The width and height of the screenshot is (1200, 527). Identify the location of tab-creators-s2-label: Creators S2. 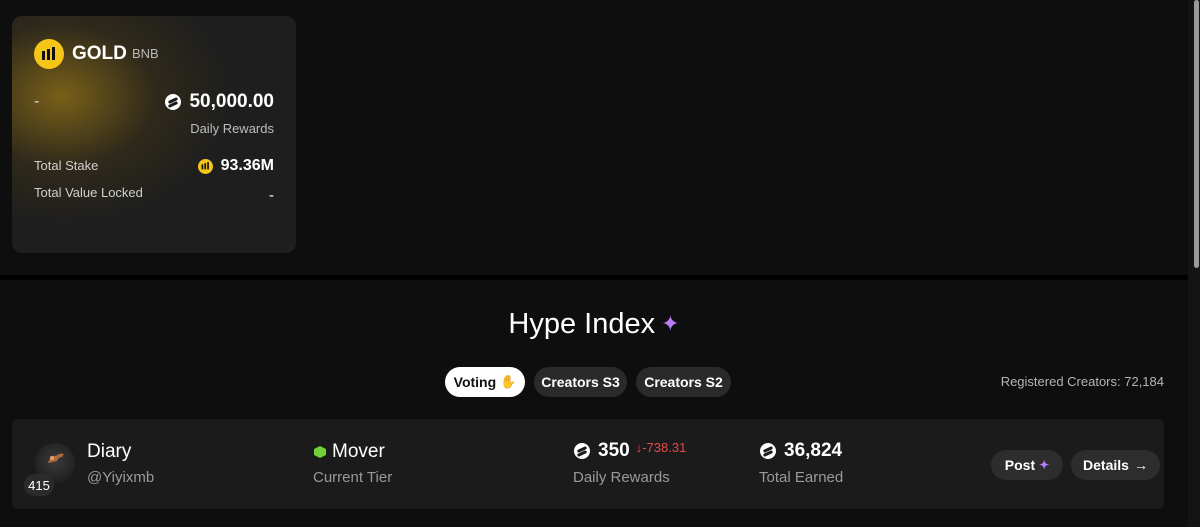
(683, 382).